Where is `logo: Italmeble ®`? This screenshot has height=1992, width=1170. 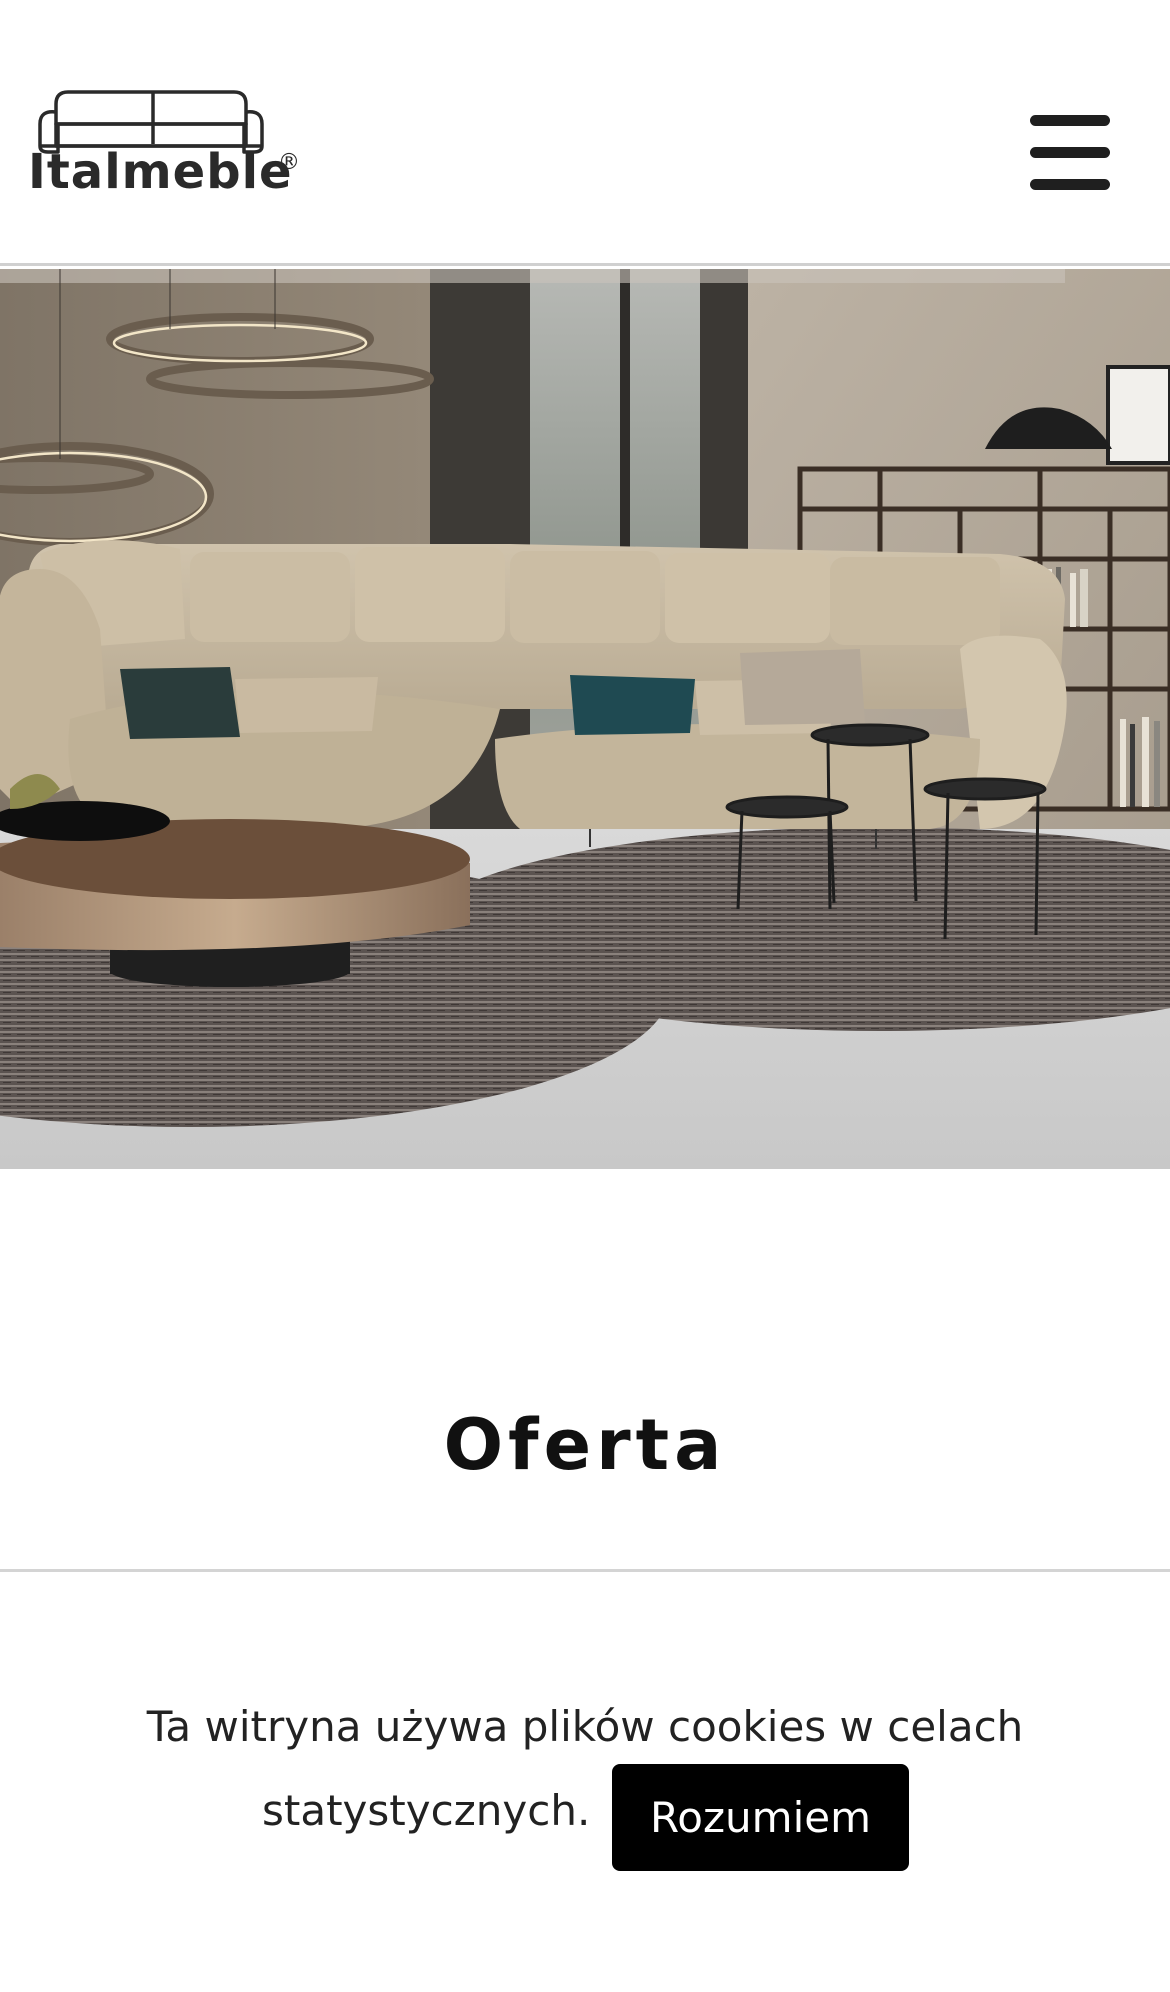
logo: Italmeble ® is located at coordinates (168, 147).